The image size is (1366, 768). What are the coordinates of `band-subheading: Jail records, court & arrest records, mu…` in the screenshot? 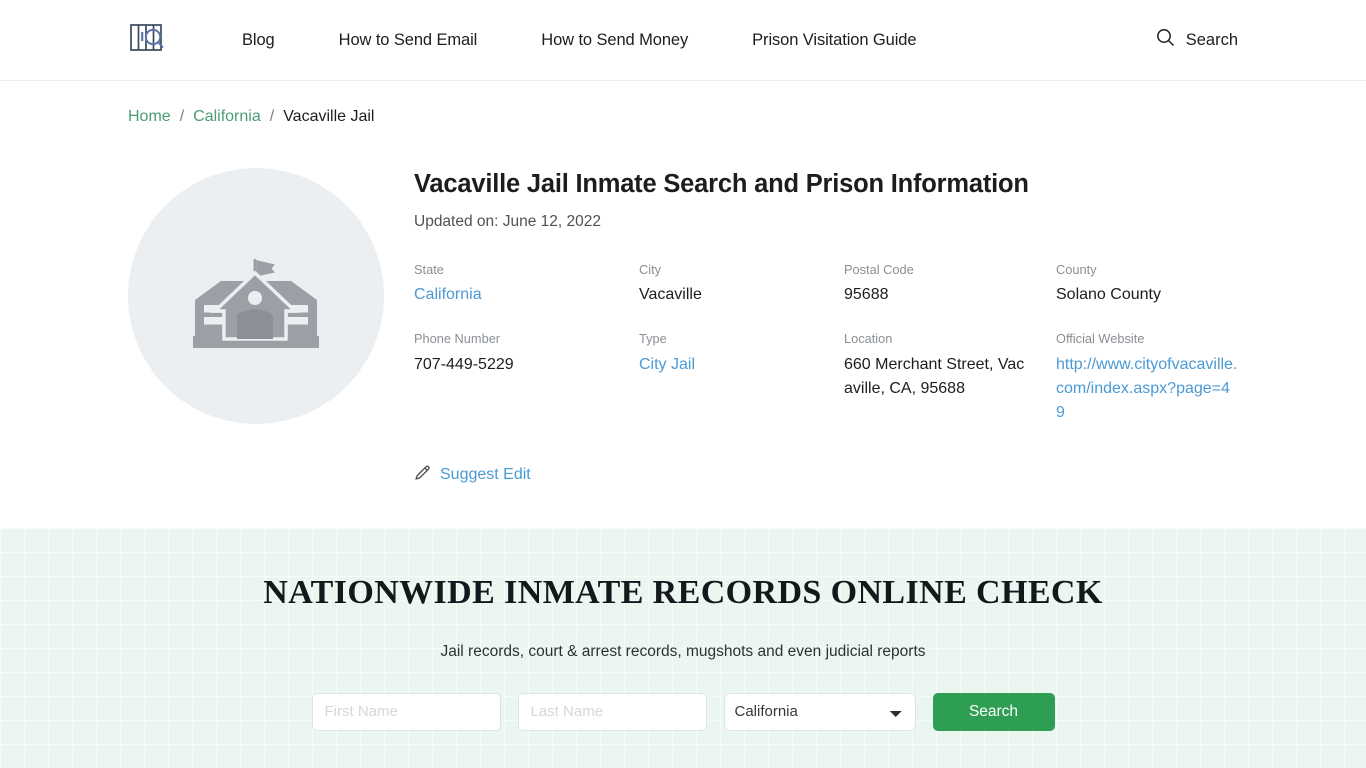 It's located at (683, 651).